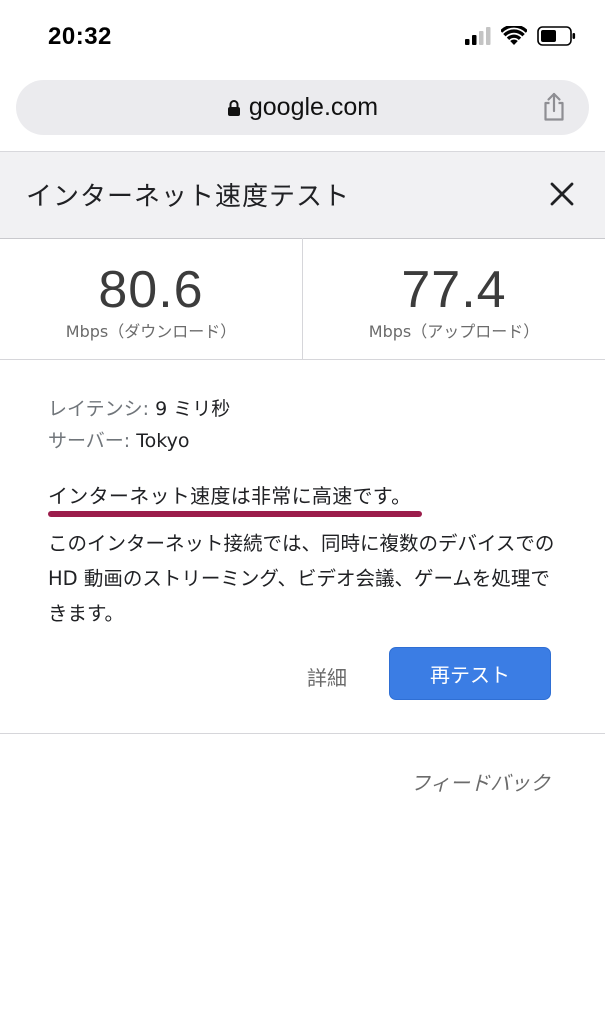  I want to click on download-speed: 80.6 Mbps（ダウンロード）, so click(151, 298).